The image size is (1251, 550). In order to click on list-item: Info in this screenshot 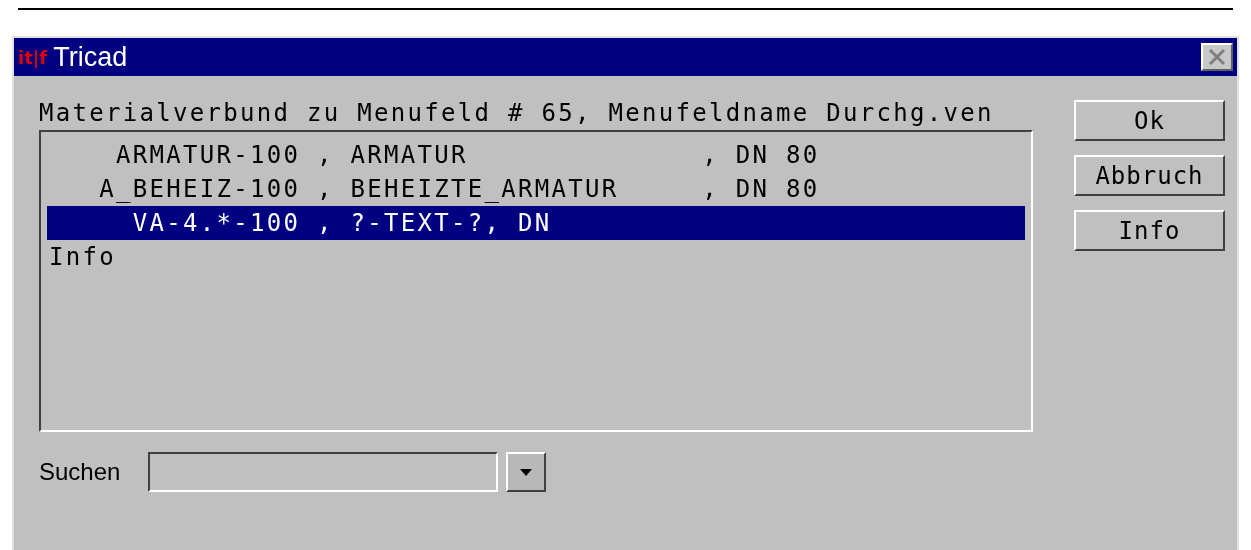, I will do `click(536, 257)`.